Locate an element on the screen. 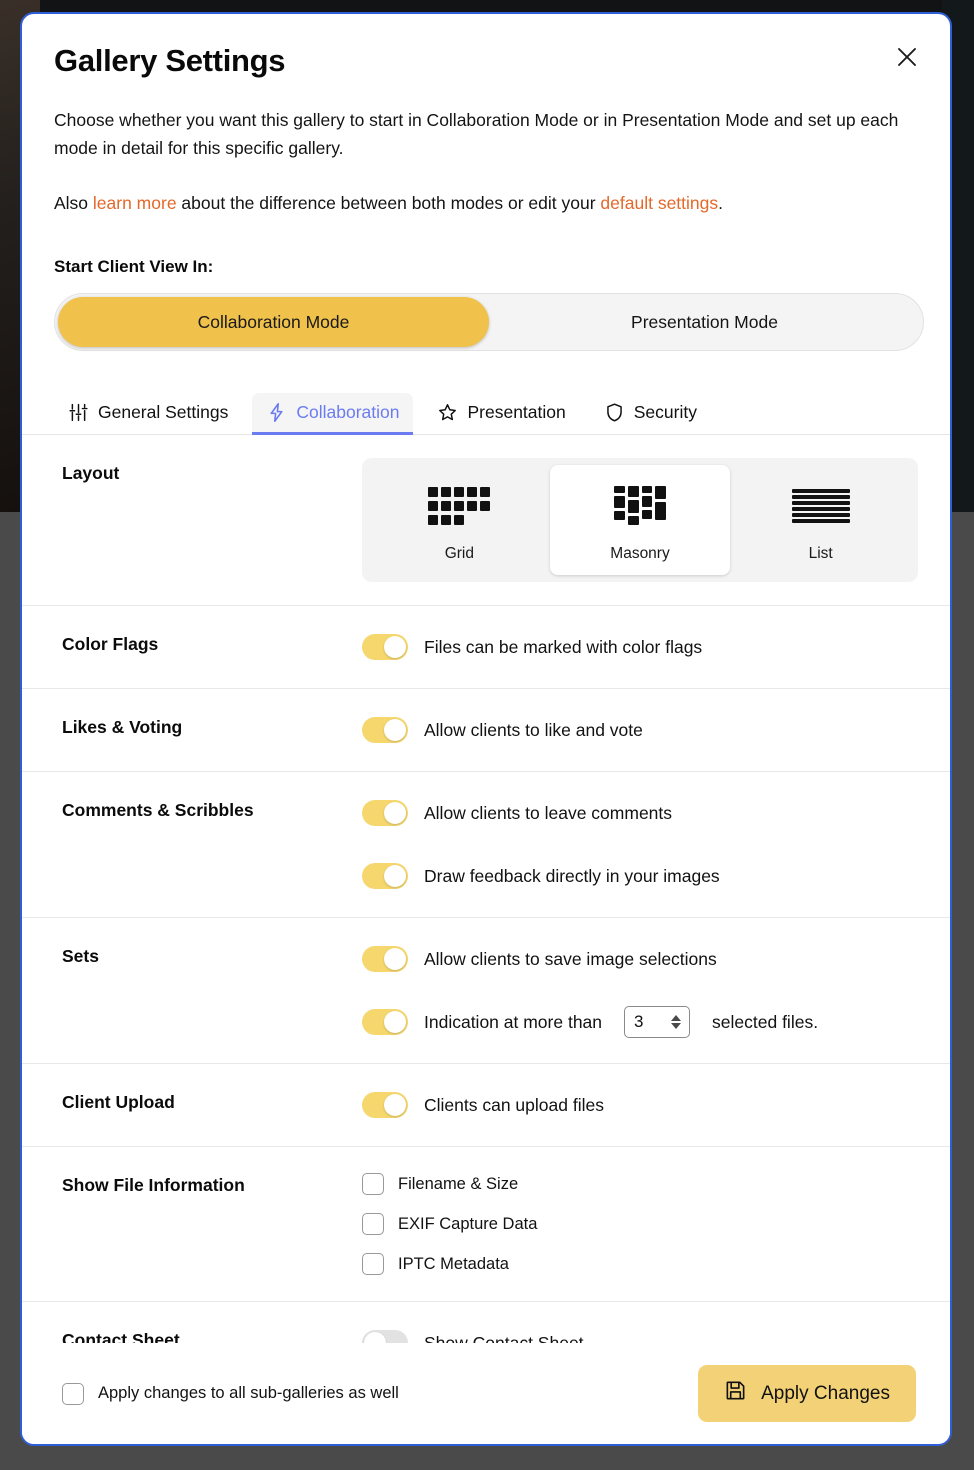  layout-option-grid: Grid is located at coordinates (459, 520).